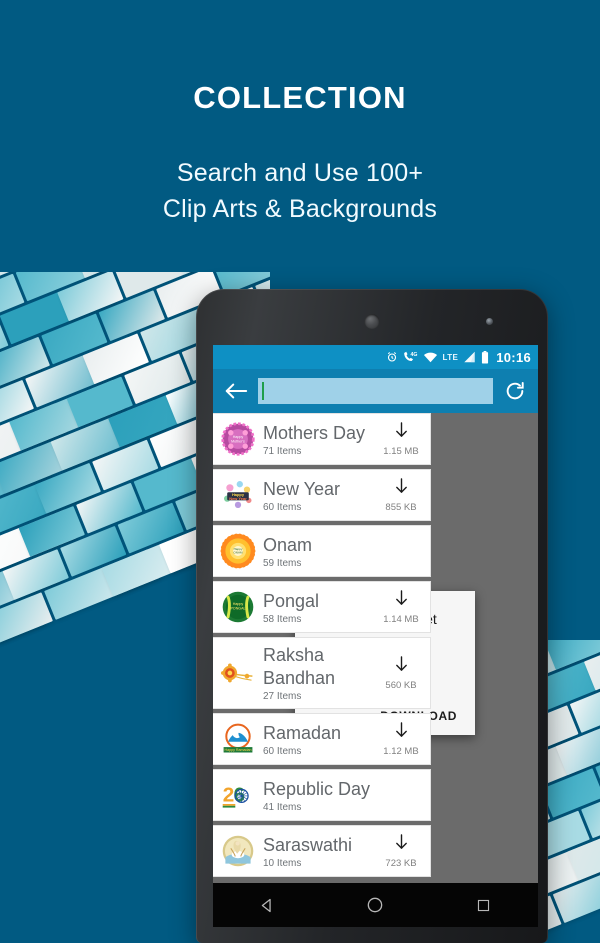 Image resolution: width=600 pixels, height=943 pixels. Describe the element at coordinates (263, 391) in the screenshot. I see `text-caret` at that location.